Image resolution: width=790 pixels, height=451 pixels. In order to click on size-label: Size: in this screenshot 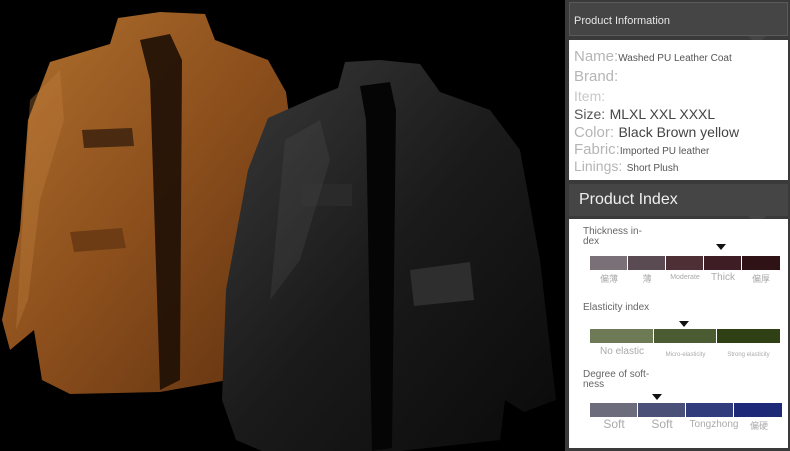, I will do `click(590, 114)`.